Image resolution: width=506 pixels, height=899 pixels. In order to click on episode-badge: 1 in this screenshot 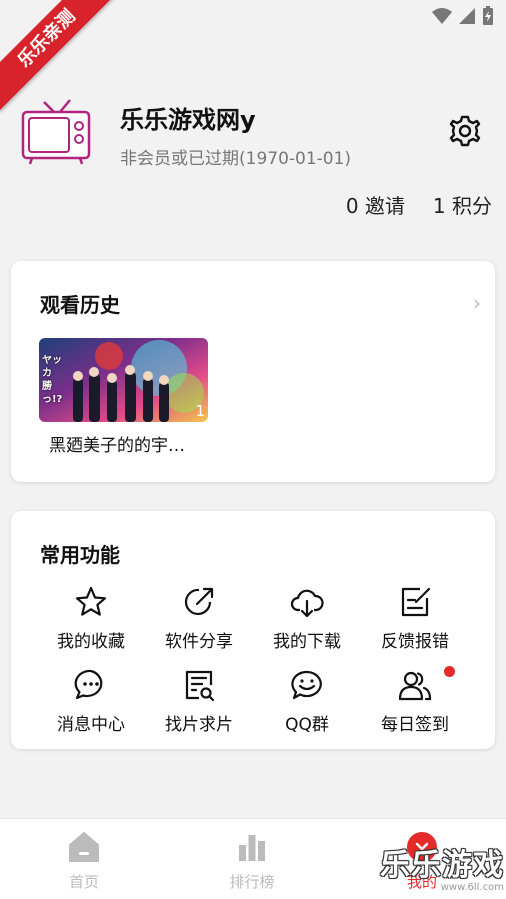, I will do `click(200, 411)`.